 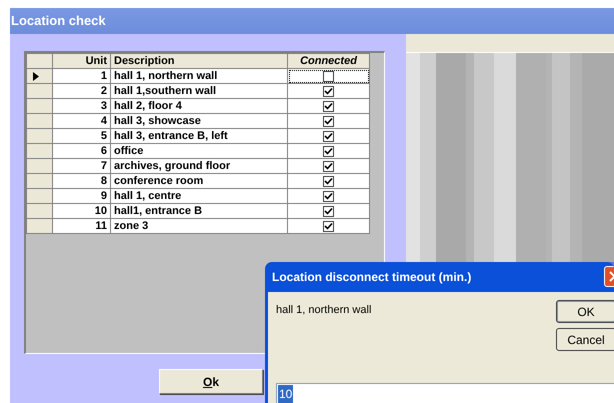 I want to click on column-header: Description, so click(x=199, y=61).